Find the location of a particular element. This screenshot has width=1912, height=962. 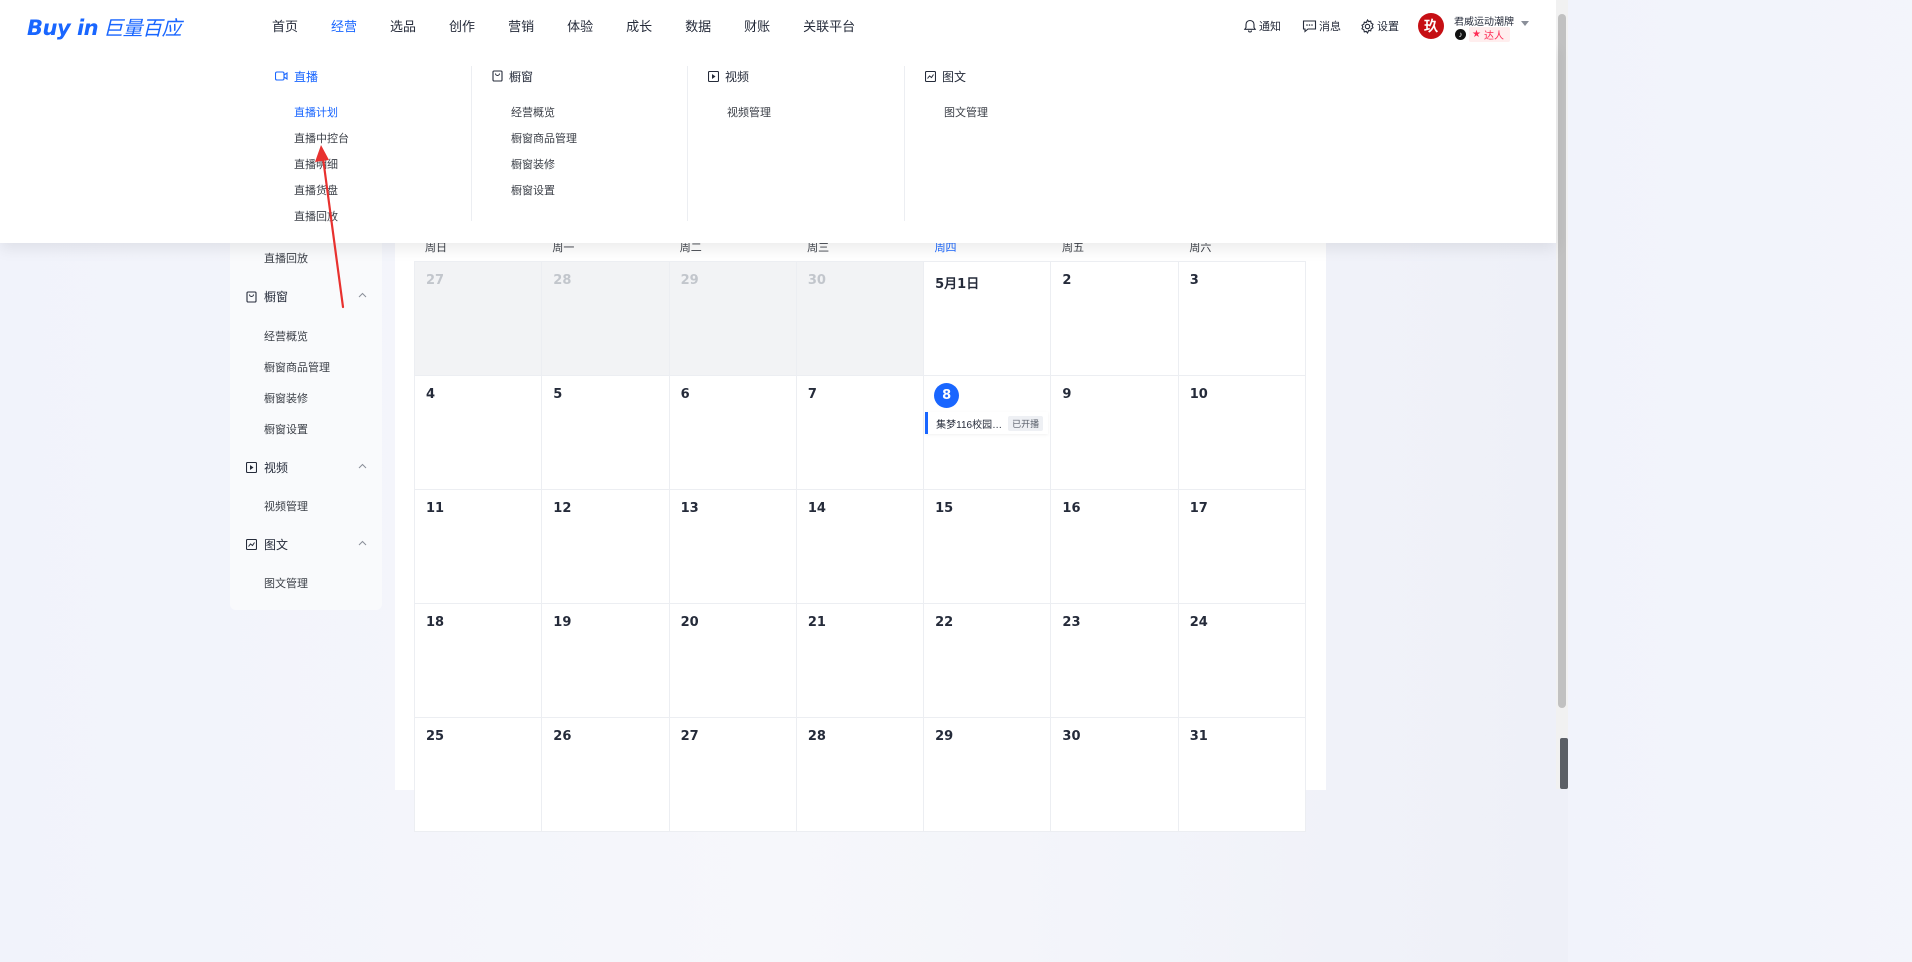

calendar-day-cell: 8 集梦116校园… 已开播 is located at coordinates (988, 433).